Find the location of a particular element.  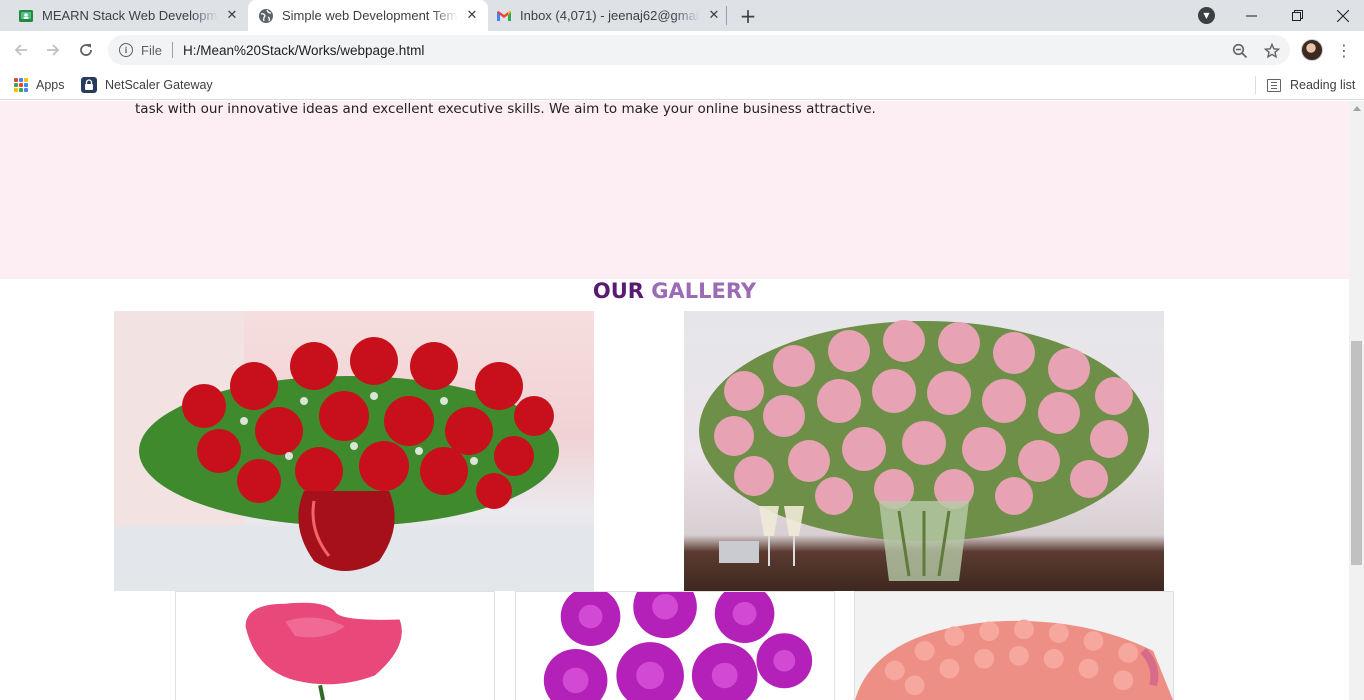

gallery-image-red-roses is located at coordinates (354, 451).